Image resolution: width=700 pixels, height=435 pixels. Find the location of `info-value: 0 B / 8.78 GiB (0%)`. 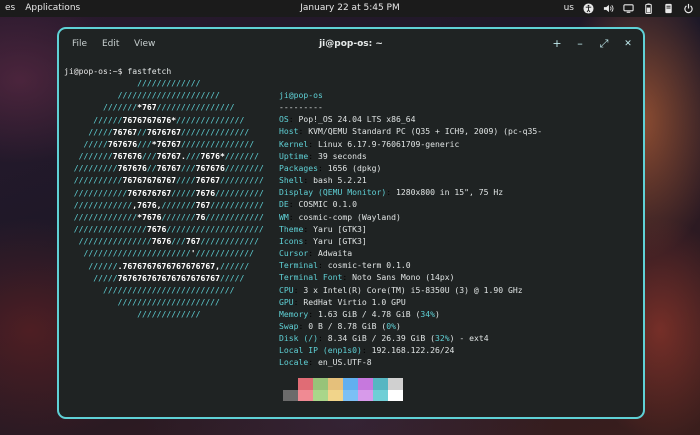

info-value: 0 B / 8.78 GiB (0%) is located at coordinates (354, 325).